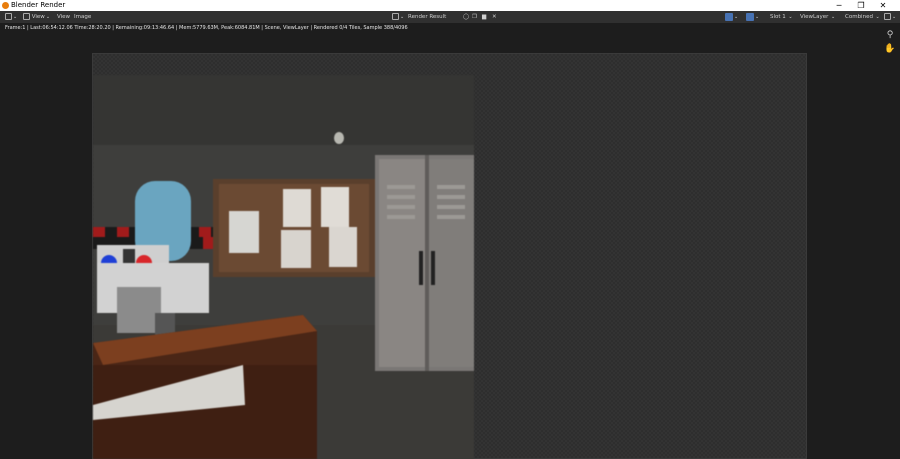 This screenshot has width=900, height=459. I want to click on browse-image-button: ⌄, so click(398, 17).